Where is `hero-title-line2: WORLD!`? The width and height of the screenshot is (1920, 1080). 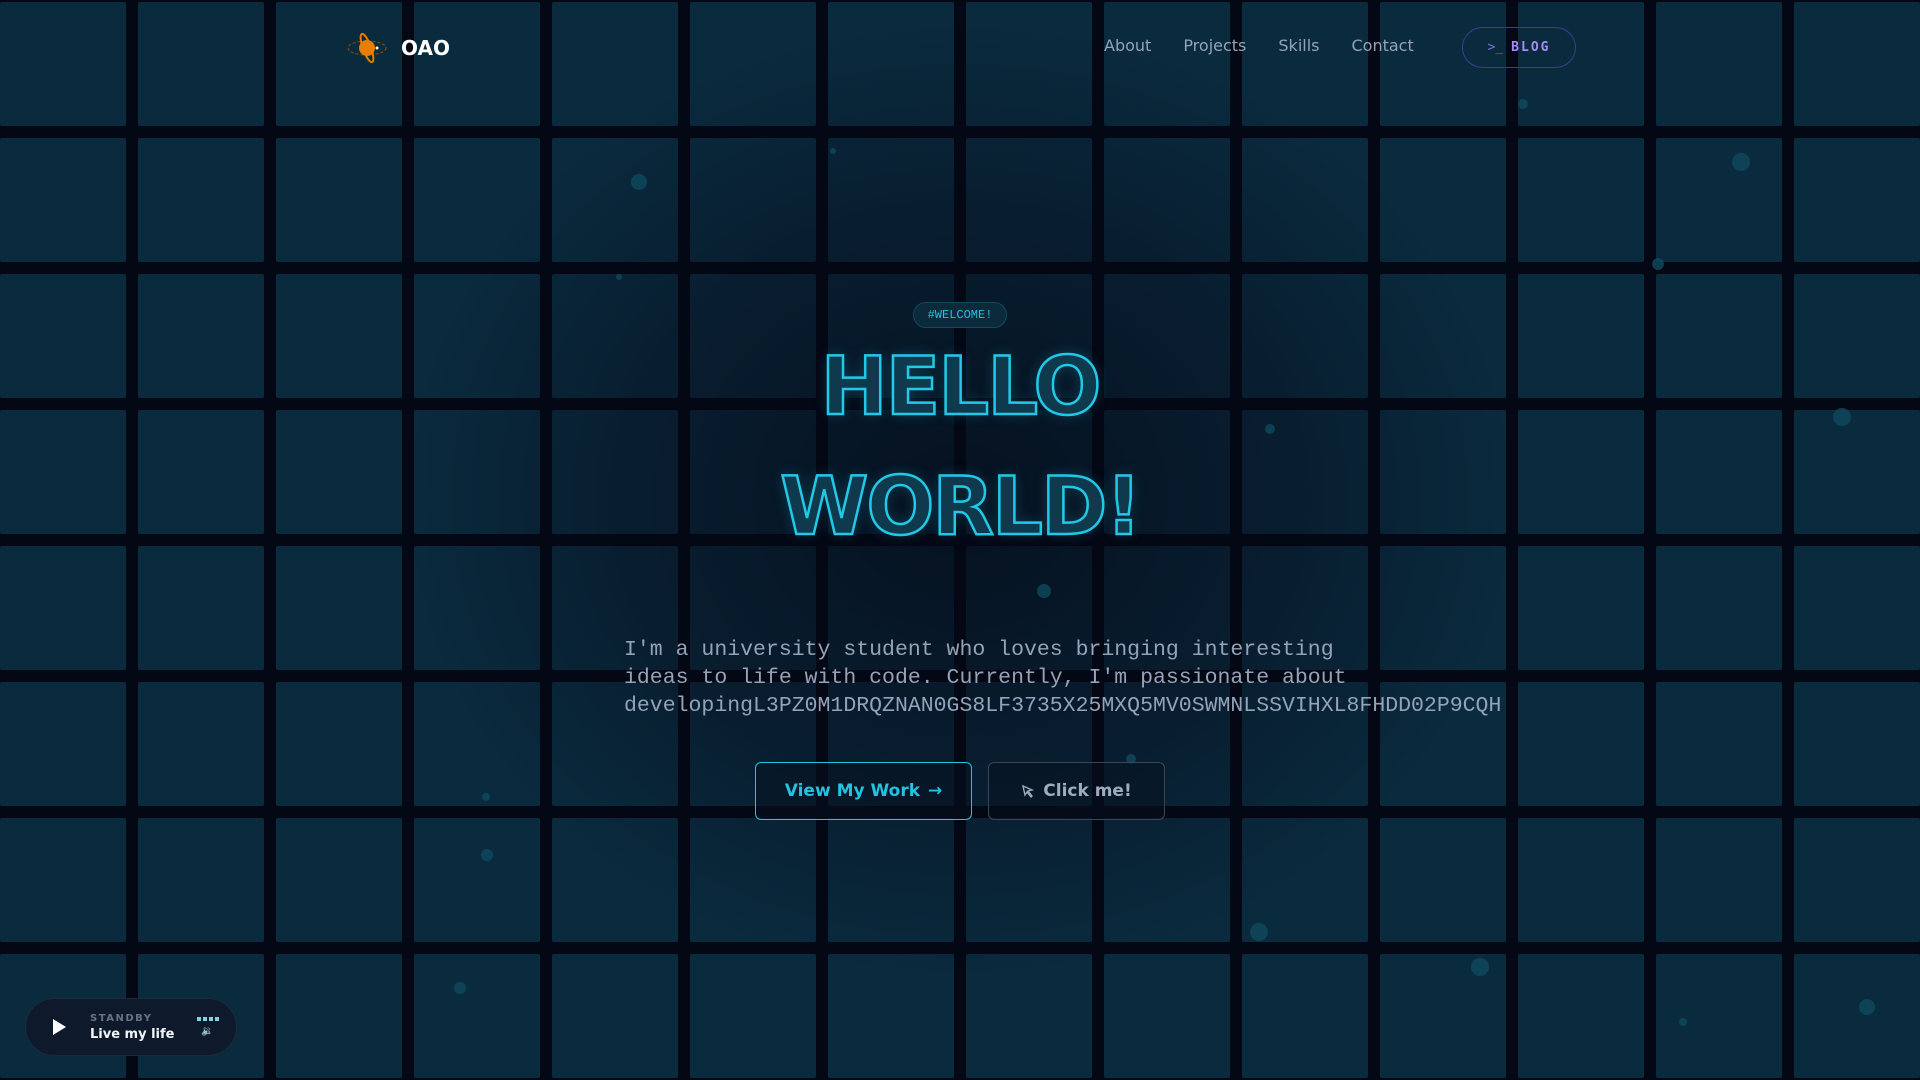 hero-title-line2: WORLD! is located at coordinates (961, 507).